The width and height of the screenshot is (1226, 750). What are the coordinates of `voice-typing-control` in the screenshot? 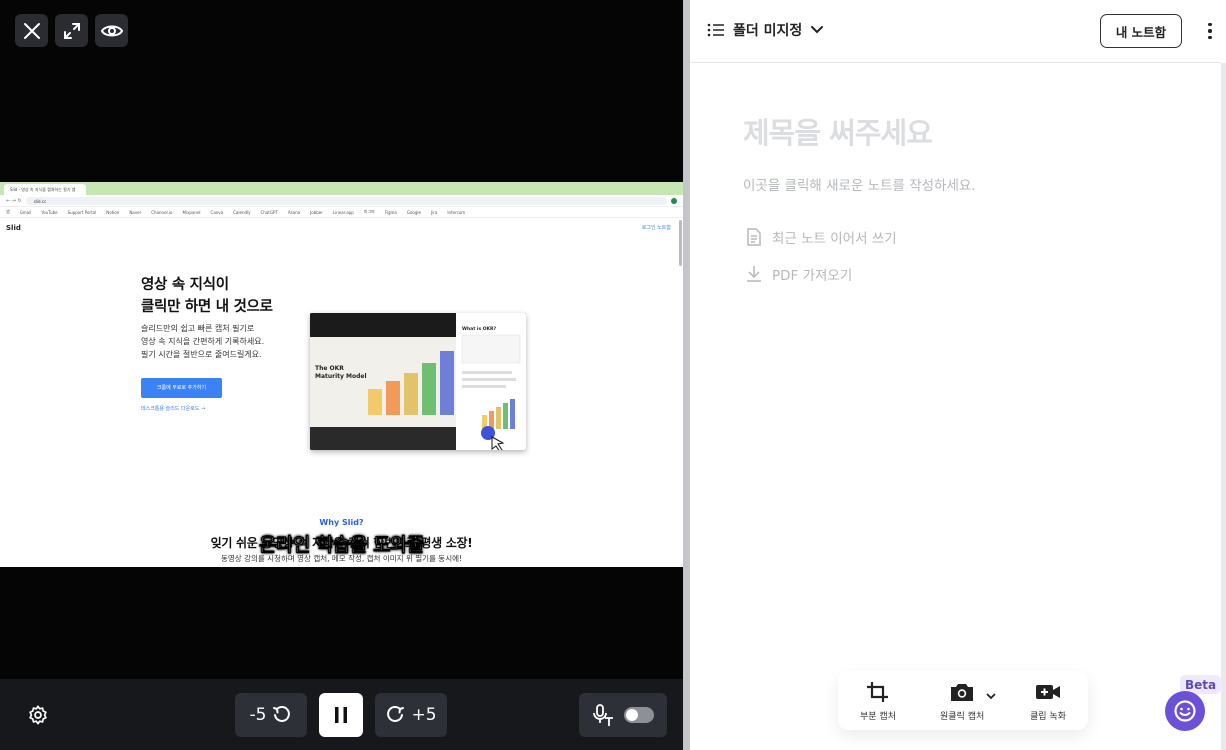 It's located at (623, 715).